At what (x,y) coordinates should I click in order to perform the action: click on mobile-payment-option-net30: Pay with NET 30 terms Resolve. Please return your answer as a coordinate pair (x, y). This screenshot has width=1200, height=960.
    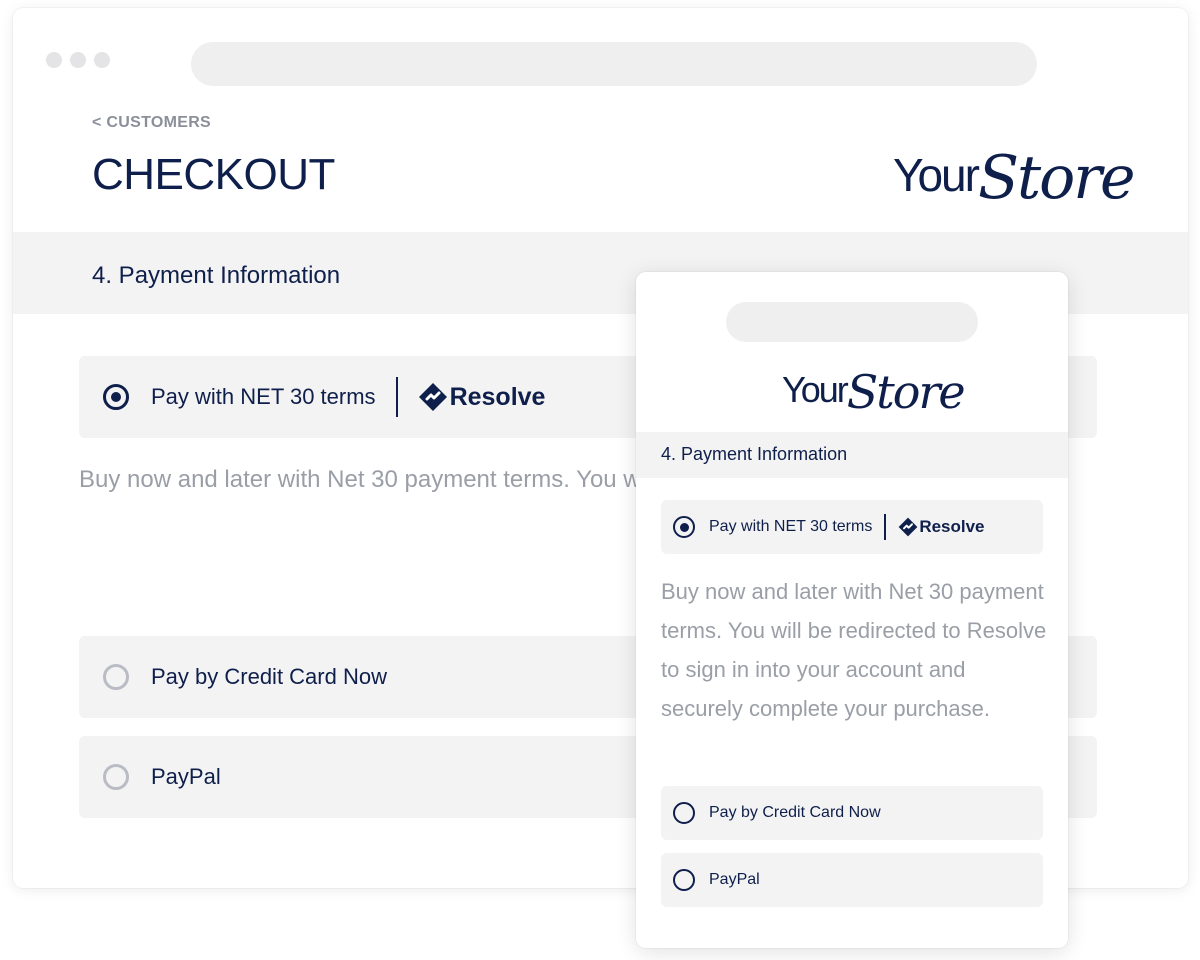
    Looking at the image, I should click on (852, 527).